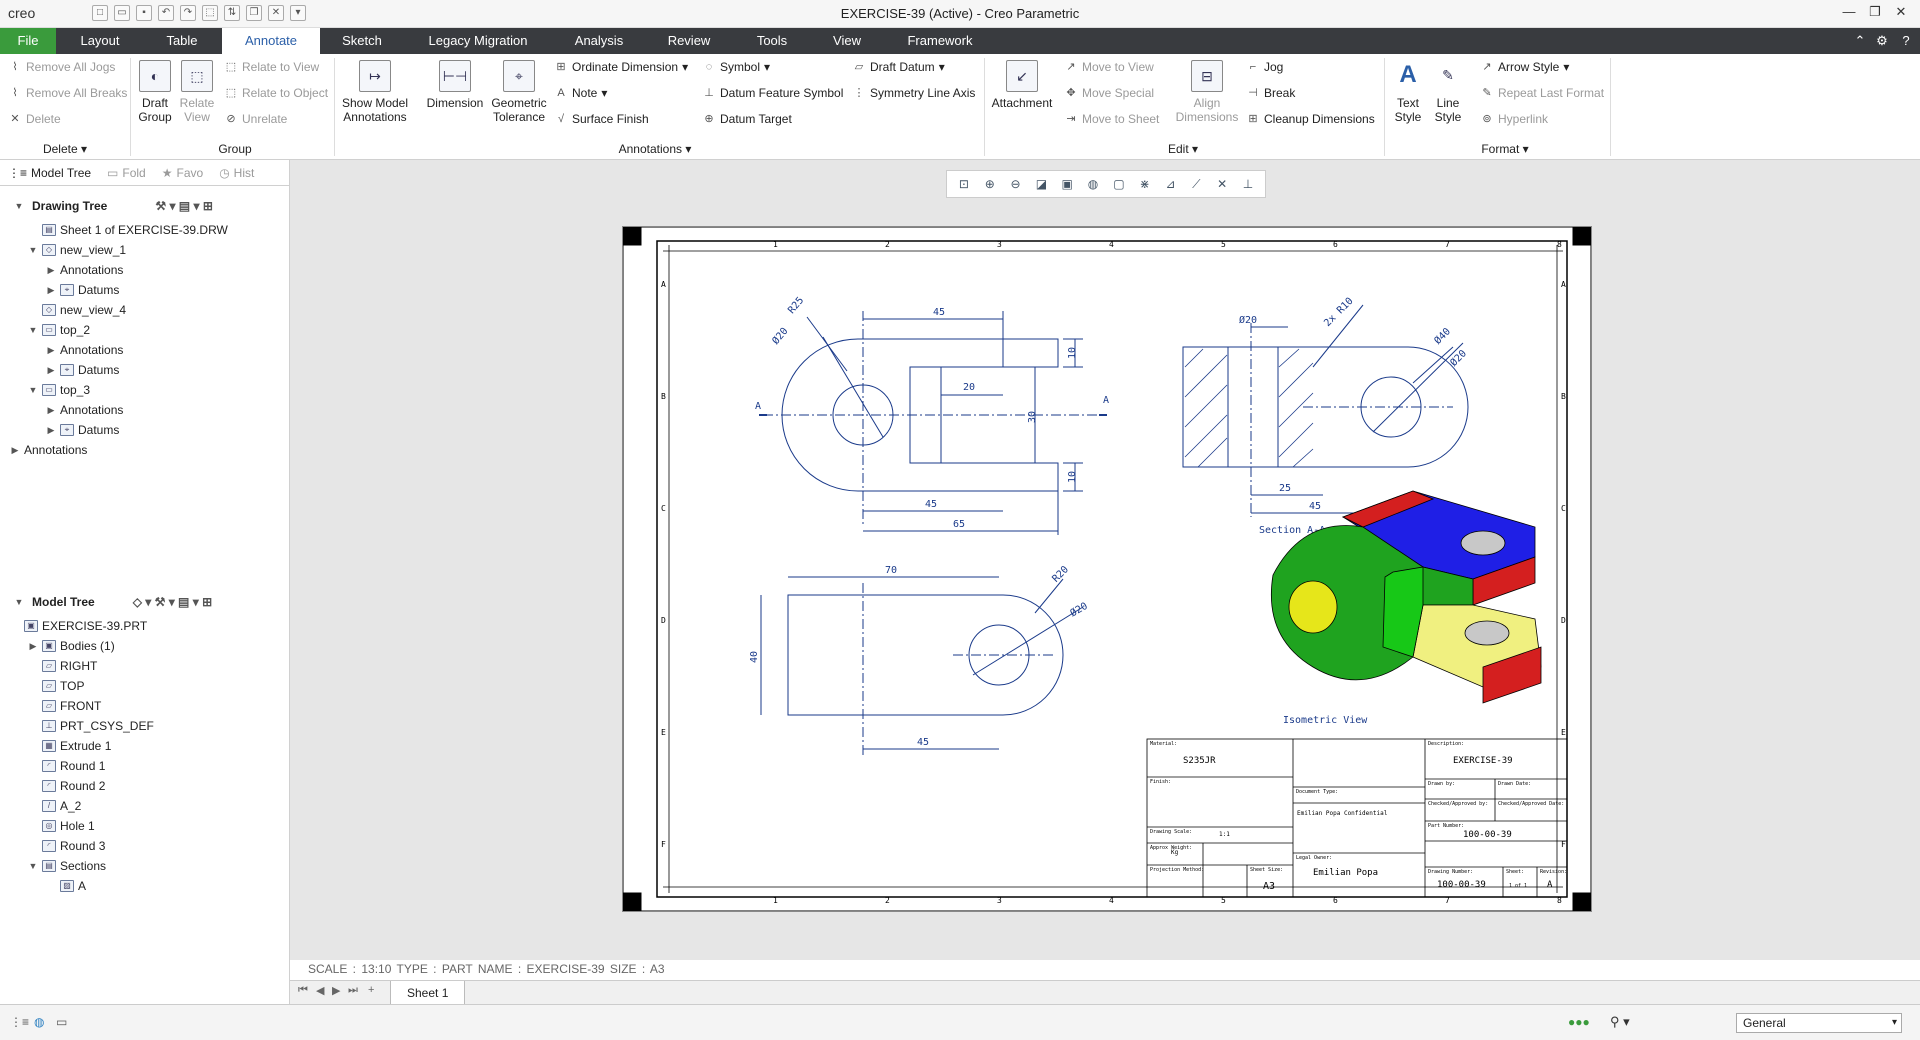 This screenshot has height=1040, width=1920. What do you see at coordinates (182, 41) in the screenshot?
I see `tab-table: Table` at bounding box center [182, 41].